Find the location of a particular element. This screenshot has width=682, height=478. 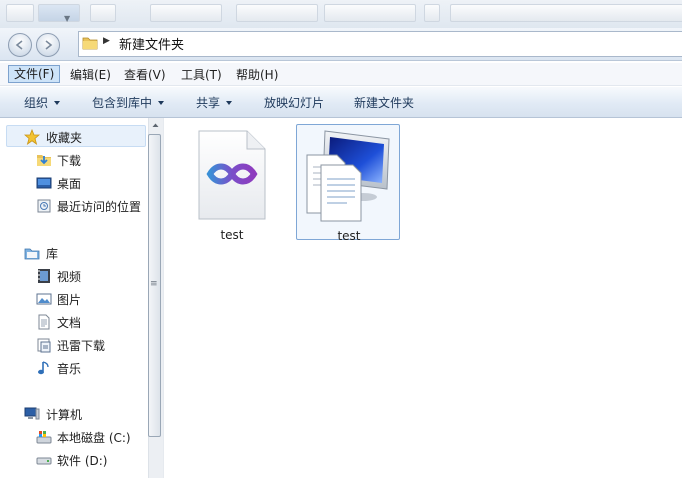

documents-icon is located at coordinates (44, 322).